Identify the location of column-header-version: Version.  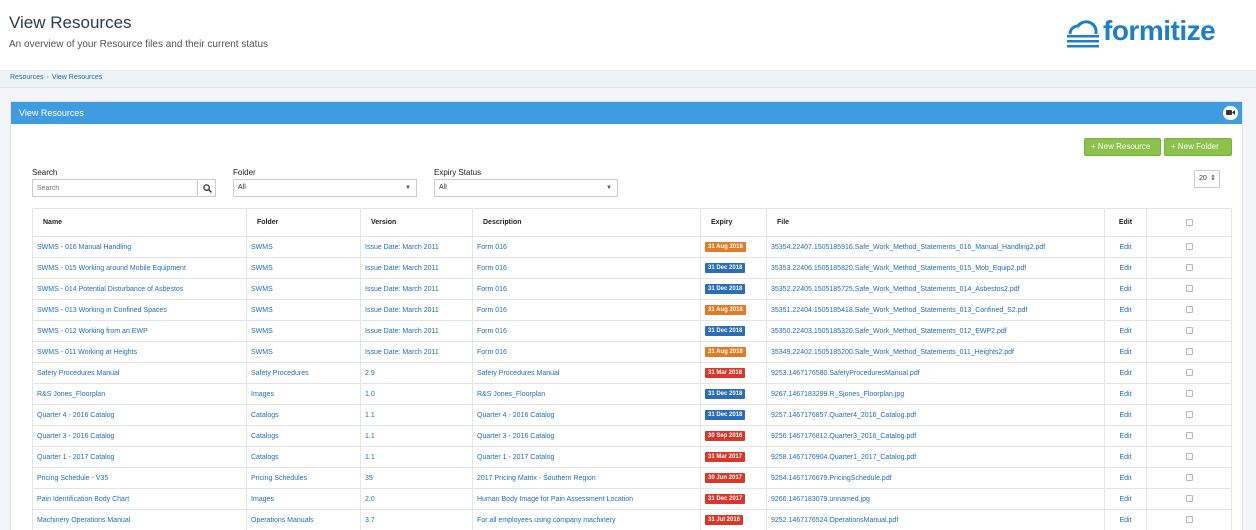
(416, 222).